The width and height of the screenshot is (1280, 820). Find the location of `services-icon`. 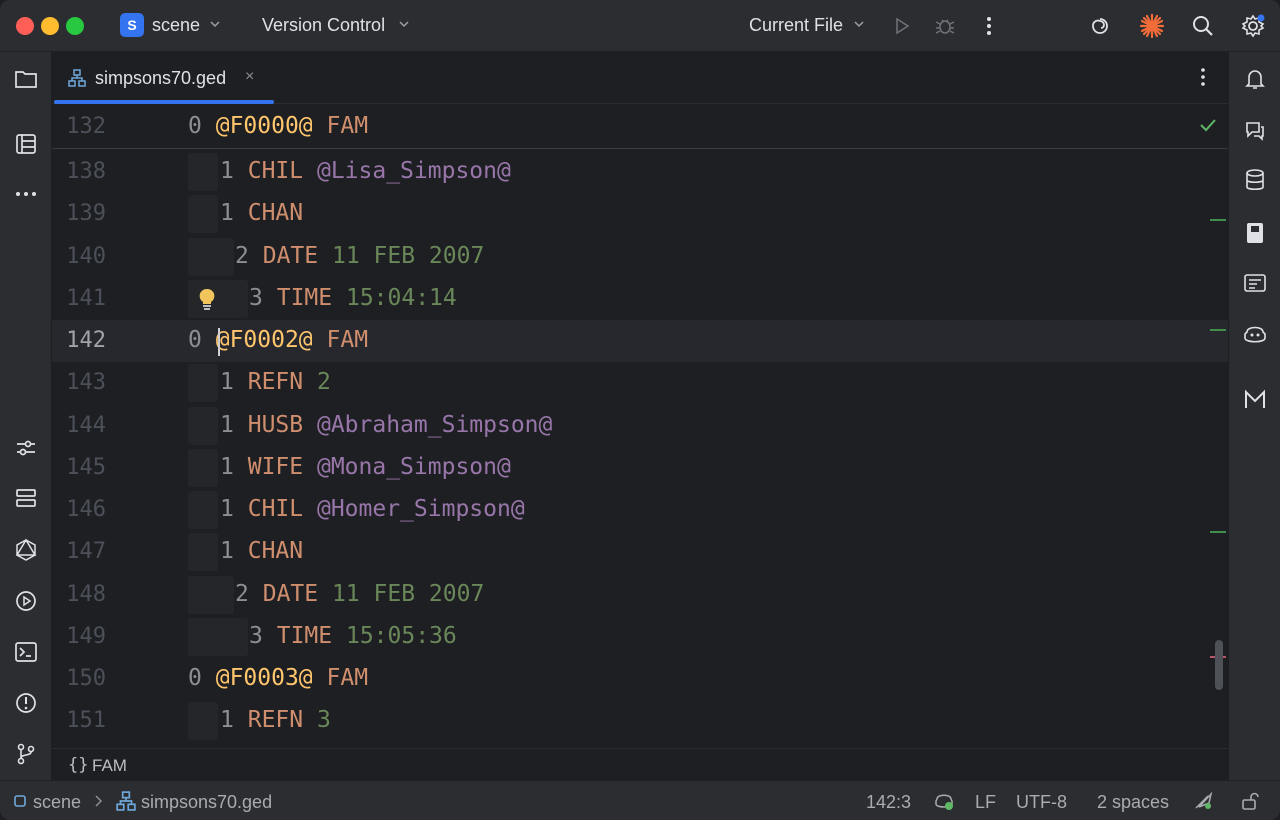

services-icon is located at coordinates (26, 498).